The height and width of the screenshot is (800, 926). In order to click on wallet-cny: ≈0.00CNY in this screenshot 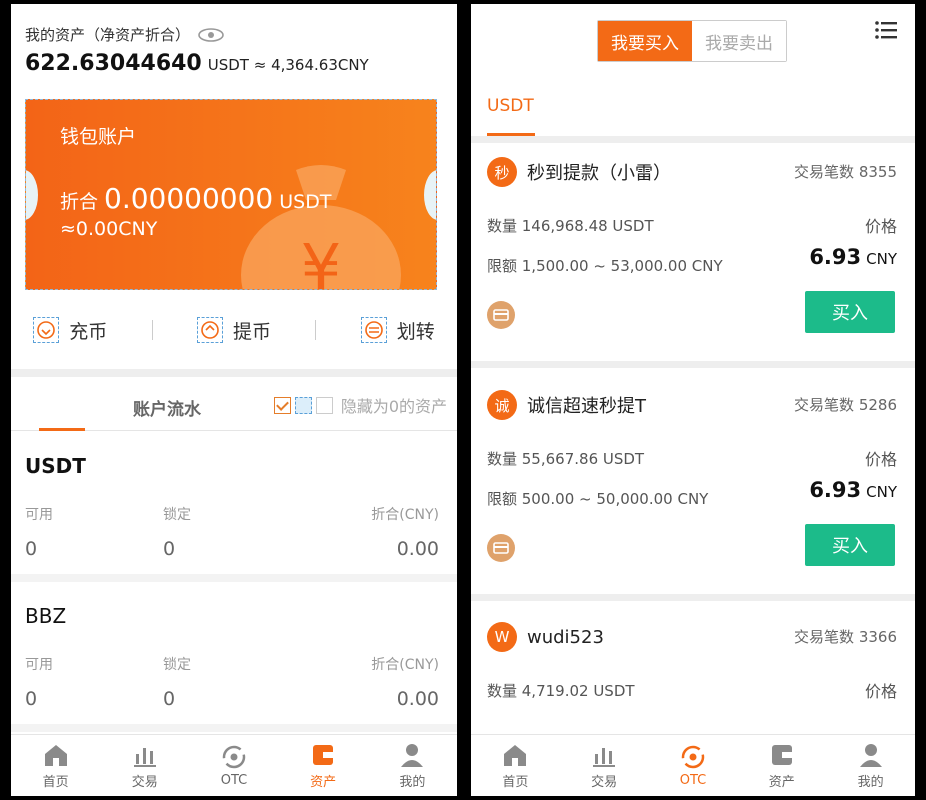, I will do `click(109, 229)`.